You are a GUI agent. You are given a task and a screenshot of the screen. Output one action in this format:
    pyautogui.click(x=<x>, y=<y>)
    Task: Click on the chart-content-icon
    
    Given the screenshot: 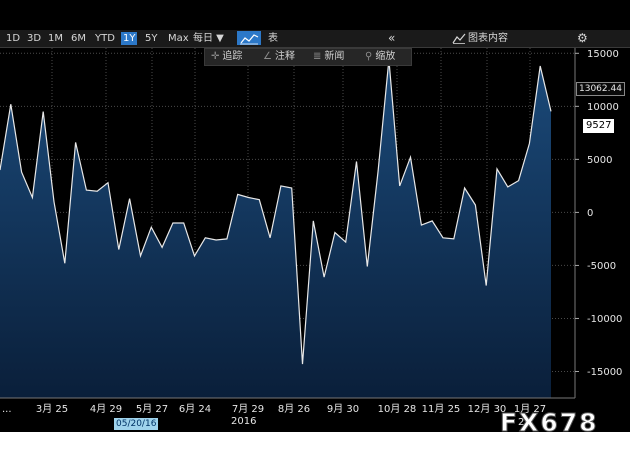 What is the action you would take?
    pyautogui.click(x=459, y=38)
    